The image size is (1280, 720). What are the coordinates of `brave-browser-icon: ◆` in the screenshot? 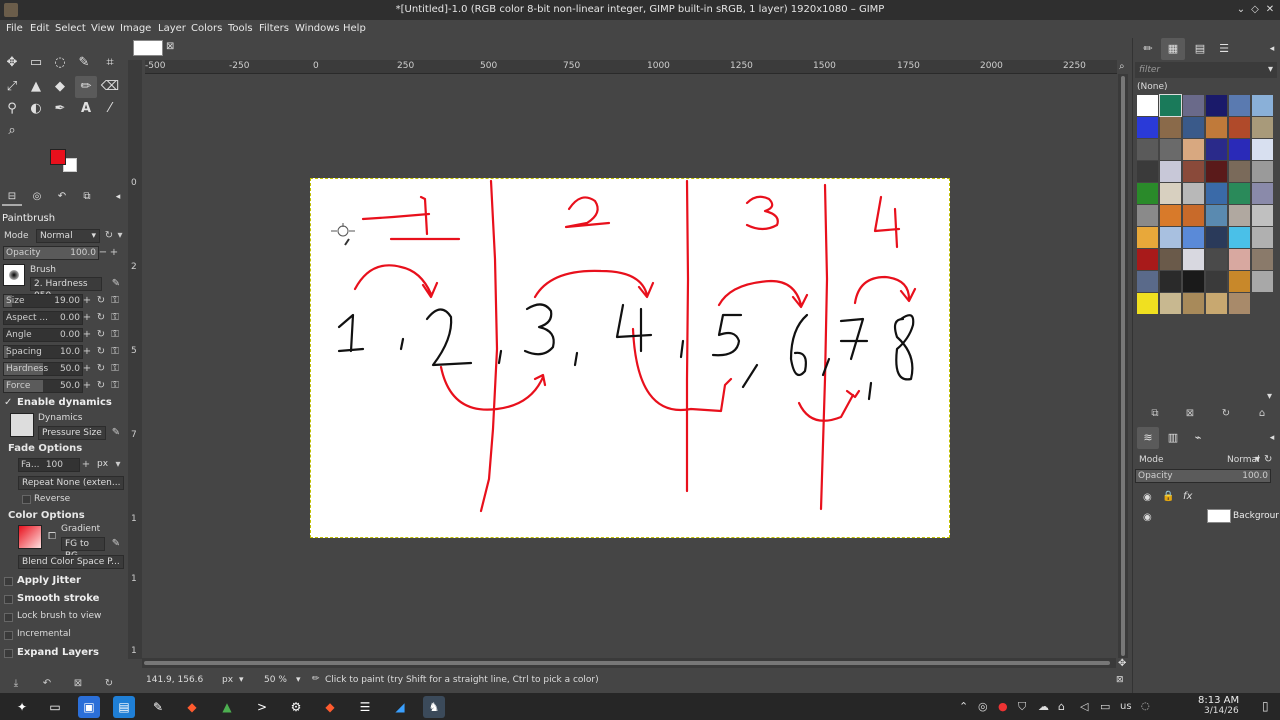 It's located at (330, 707).